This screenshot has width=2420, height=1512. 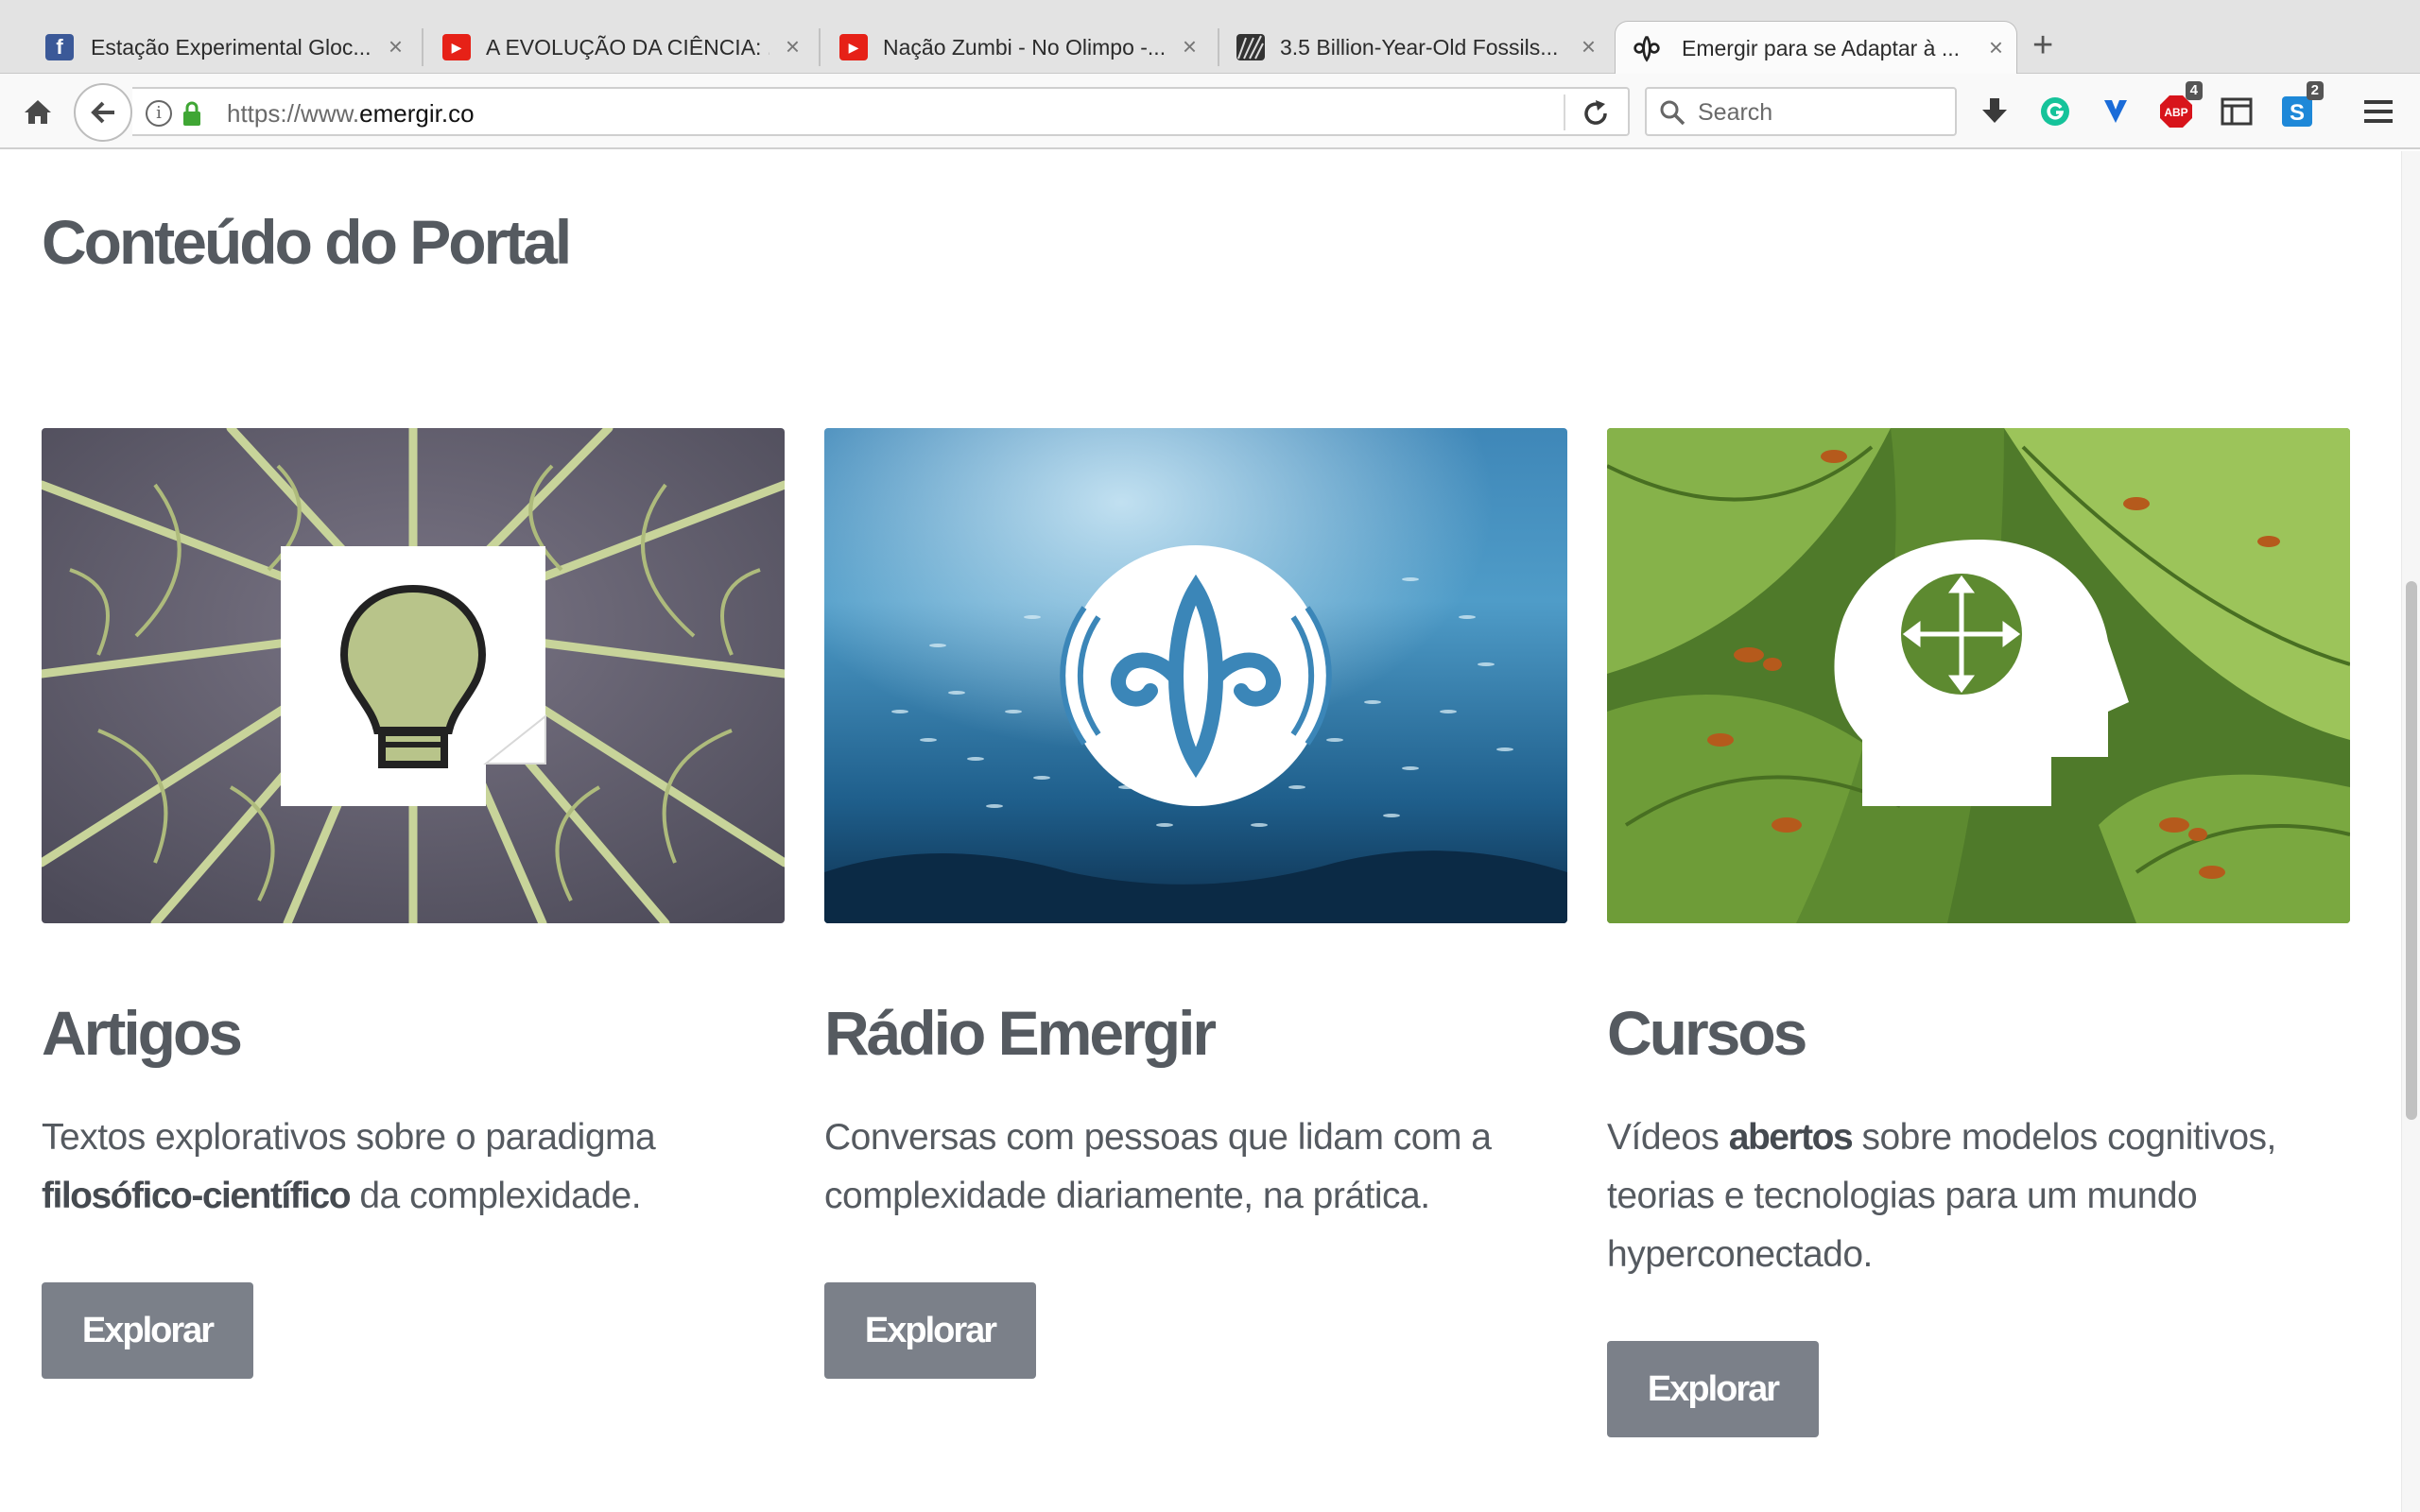 What do you see at coordinates (930, 1330) in the screenshot?
I see `explore-radio-button: Explorar` at bounding box center [930, 1330].